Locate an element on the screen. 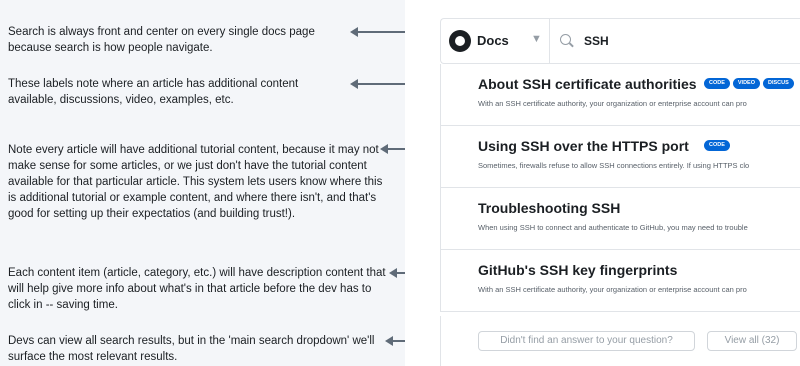  result-title: Troubleshooting SSH is located at coordinates (549, 208).